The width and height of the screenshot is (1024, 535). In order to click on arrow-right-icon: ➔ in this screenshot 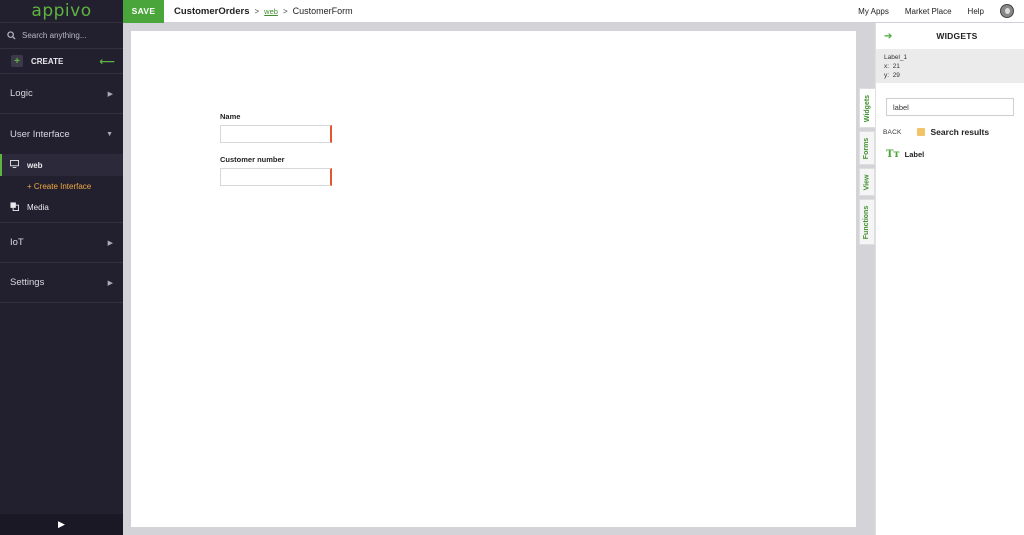, I will do `click(888, 36)`.